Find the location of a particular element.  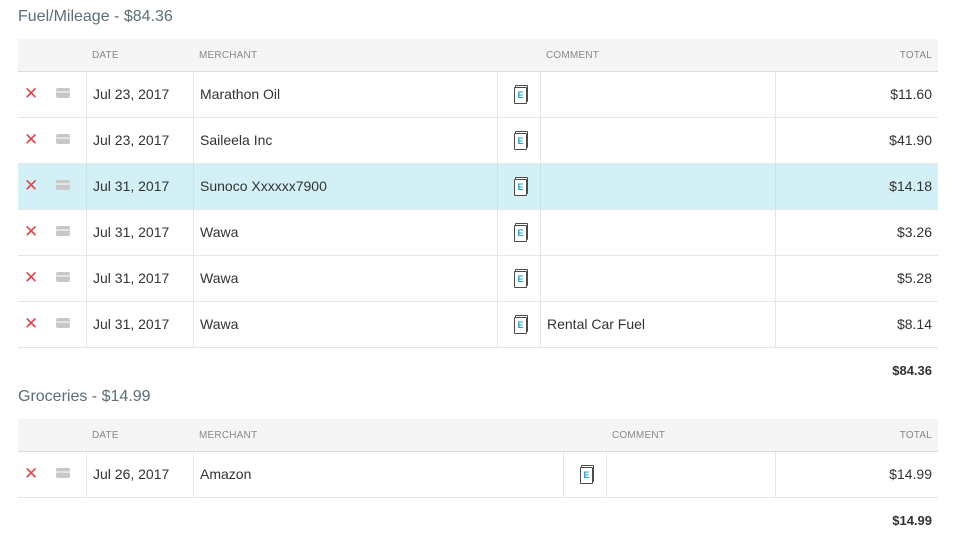

total-cell: $14.99 is located at coordinates (910, 474).